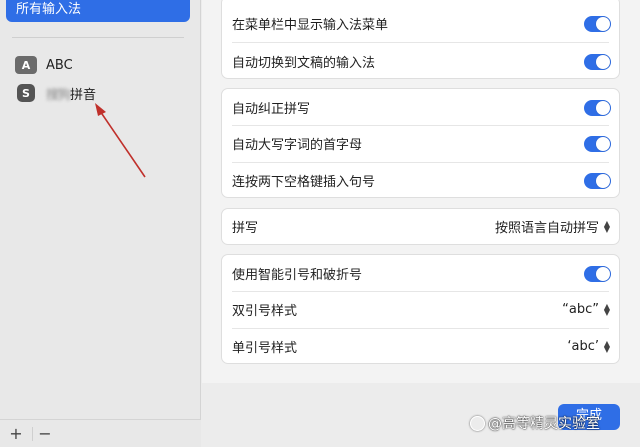 The width and height of the screenshot is (640, 447). What do you see at coordinates (16, 434) in the screenshot?
I see `add-input-source-button: +` at bounding box center [16, 434].